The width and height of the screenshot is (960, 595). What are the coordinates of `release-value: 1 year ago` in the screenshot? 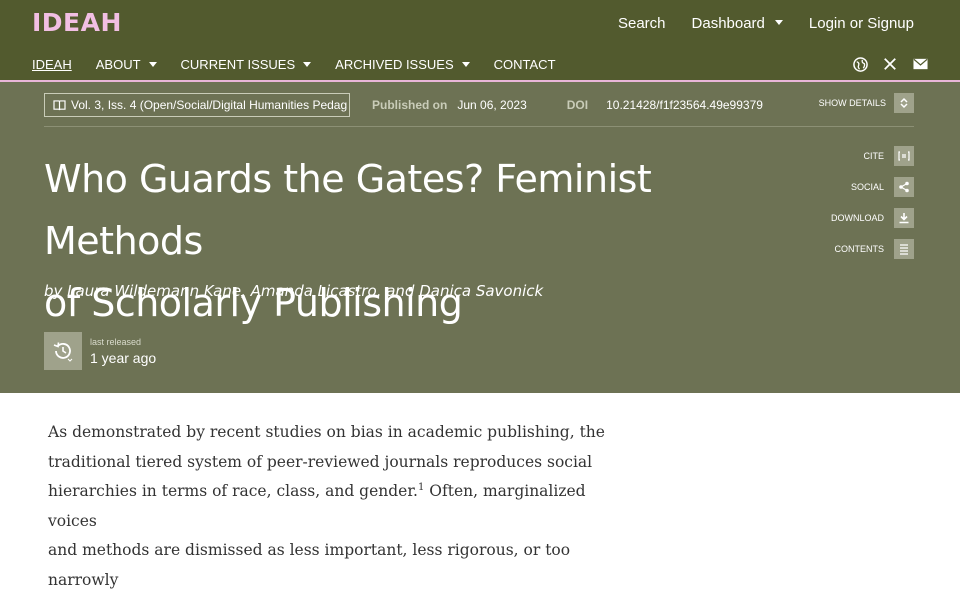 It's located at (123, 357).